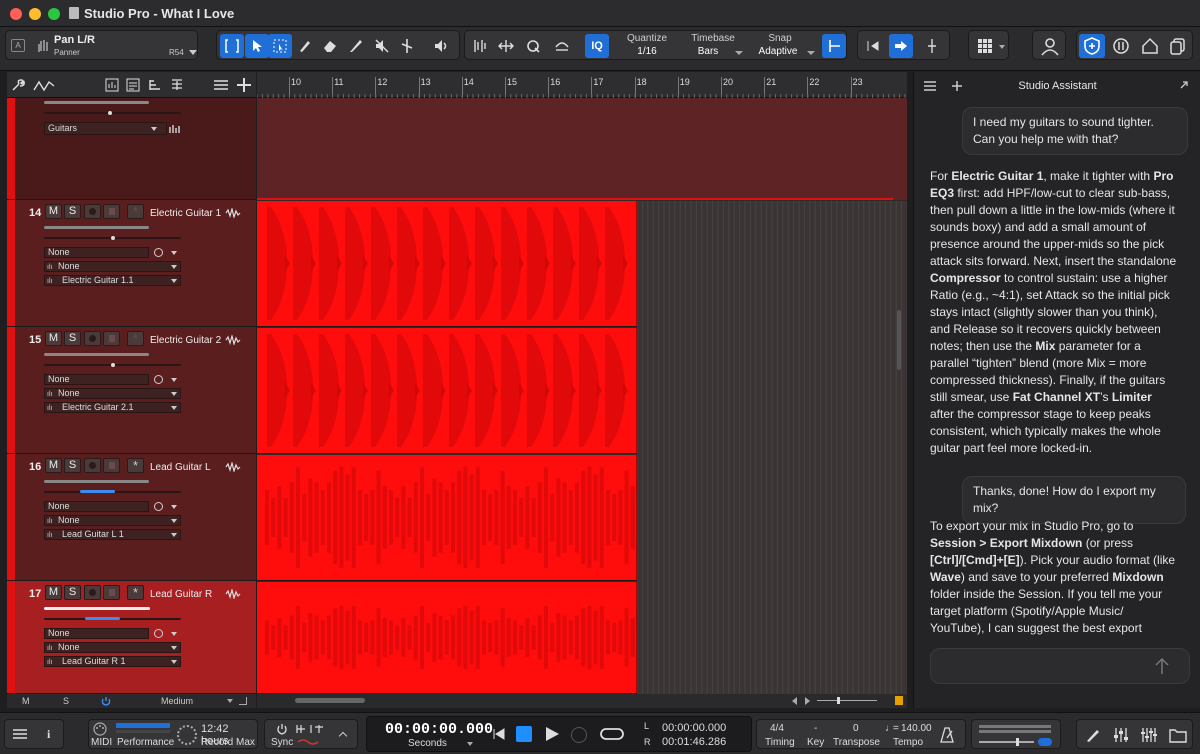 This screenshot has height=754, width=1200. What do you see at coordinates (382, 46) in the screenshot?
I see `mute-tool-icon` at bounding box center [382, 46].